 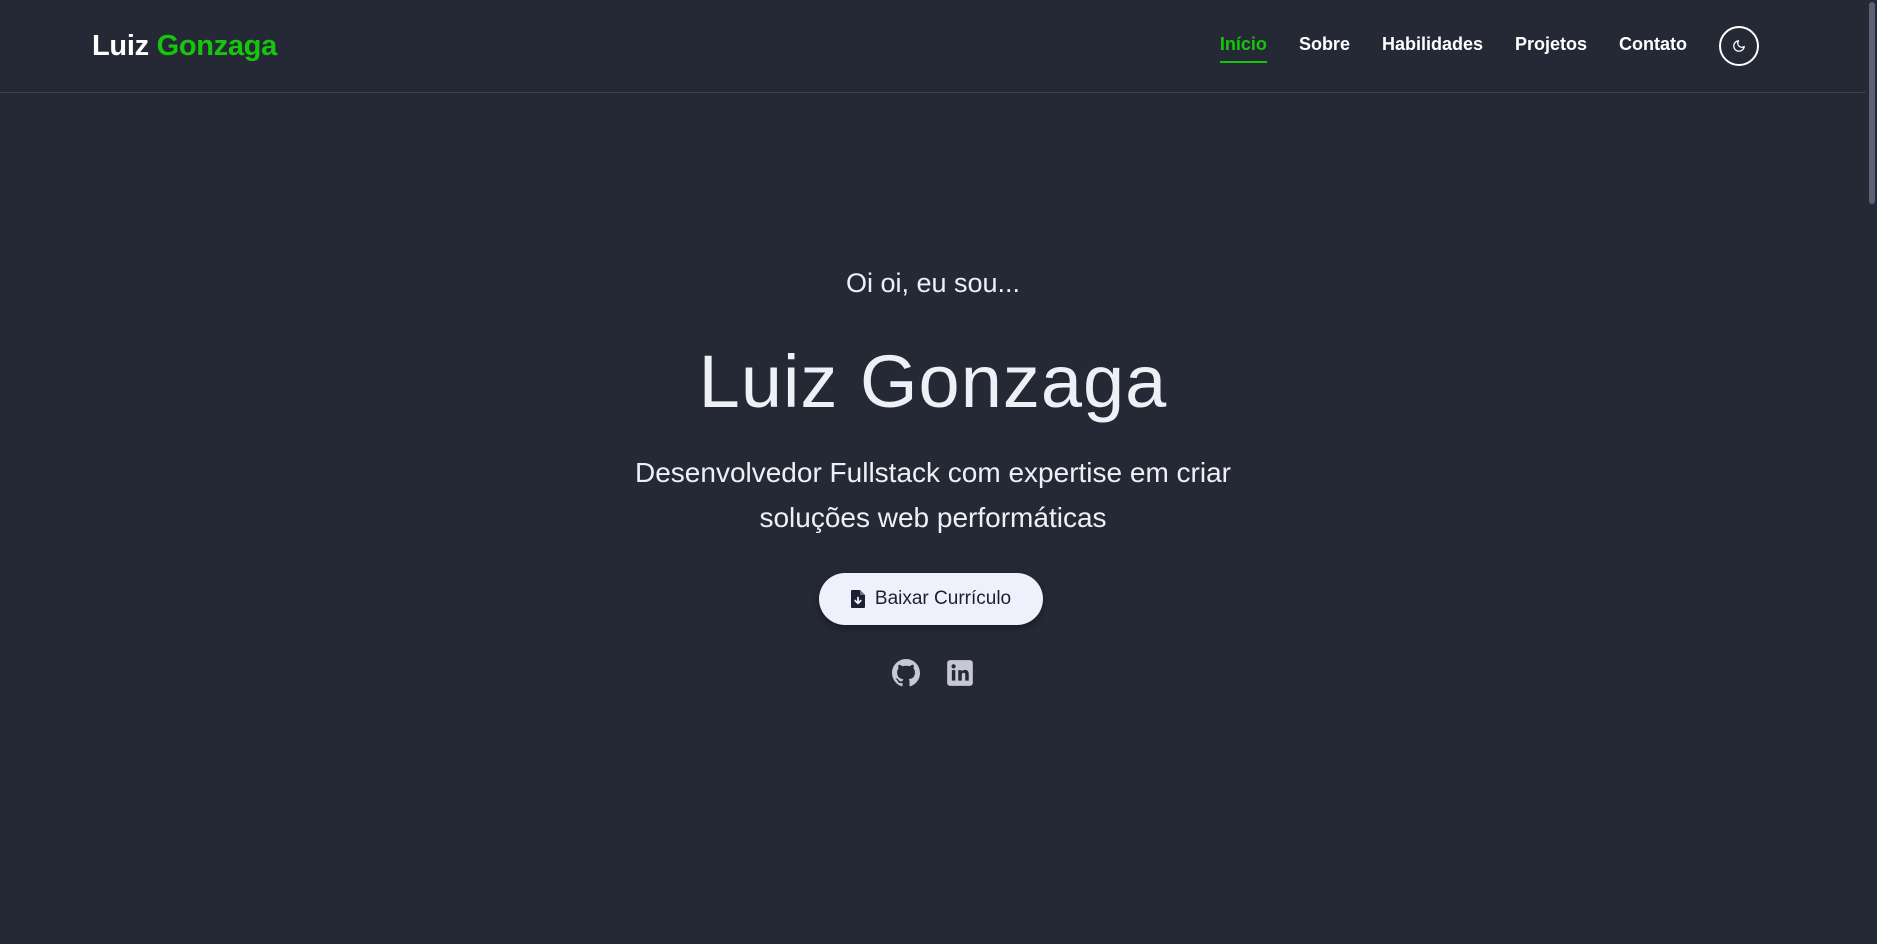 What do you see at coordinates (933, 673) in the screenshot?
I see `social-links` at bounding box center [933, 673].